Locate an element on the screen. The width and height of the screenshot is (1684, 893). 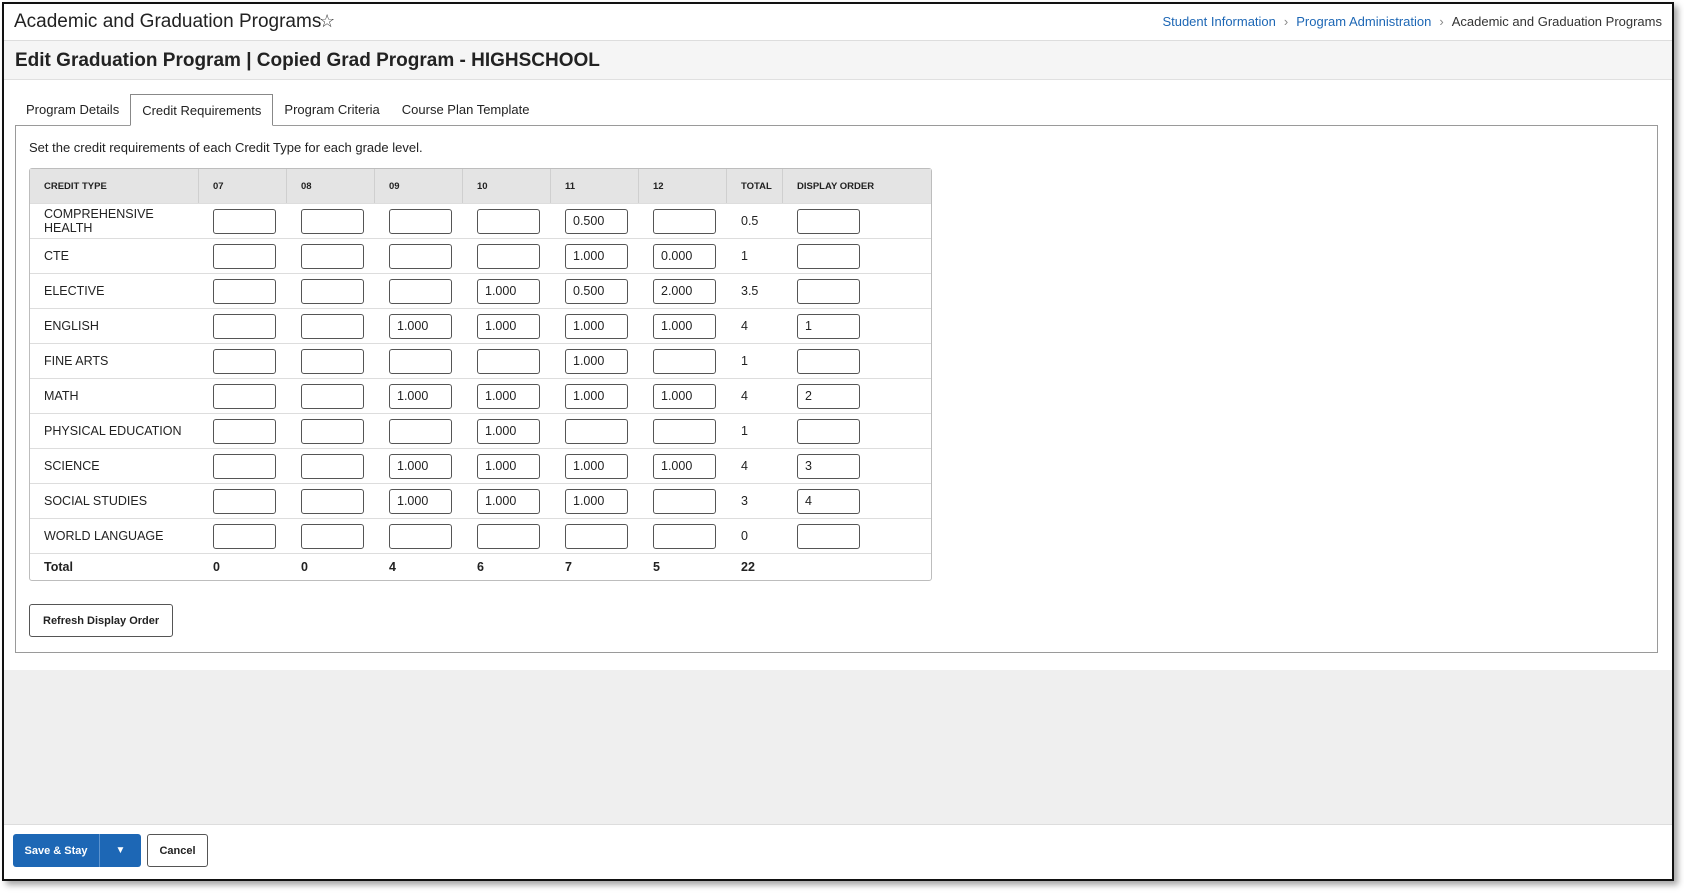
totals-label: Total is located at coordinates (114, 566).